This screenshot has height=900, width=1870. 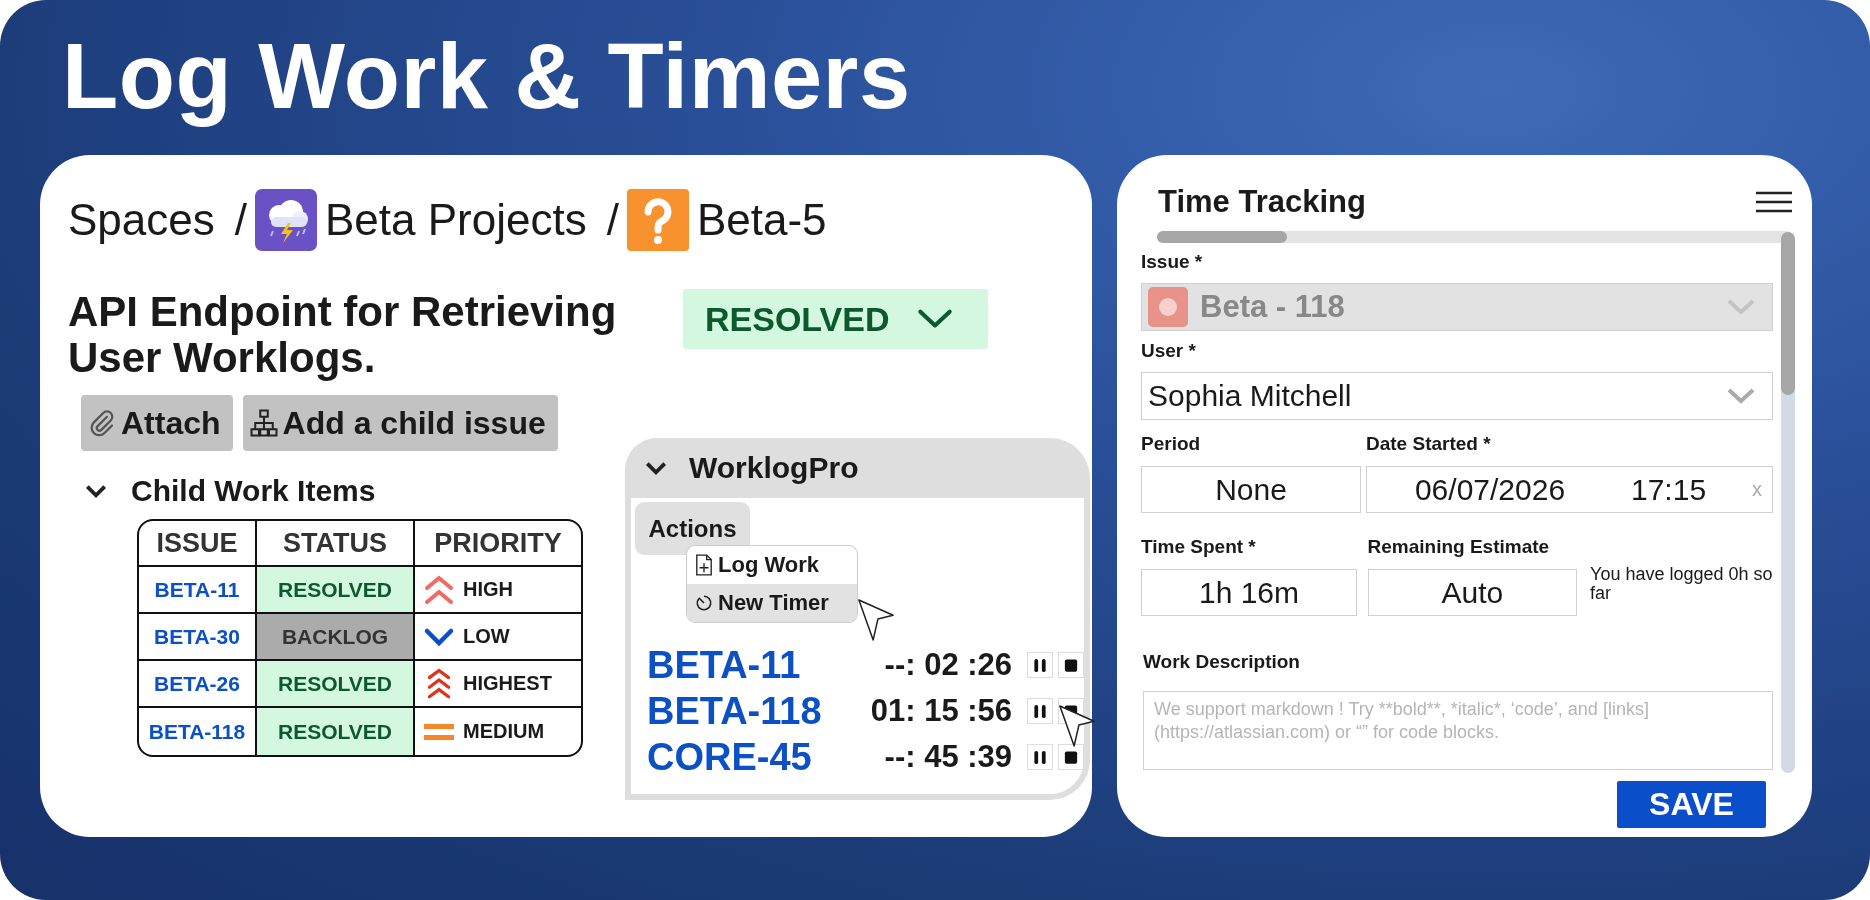 What do you see at coordinates (1459, 547) in the screenshot?
I see `field-label: Remaining Estimate` at bounding box center [1459, 547].